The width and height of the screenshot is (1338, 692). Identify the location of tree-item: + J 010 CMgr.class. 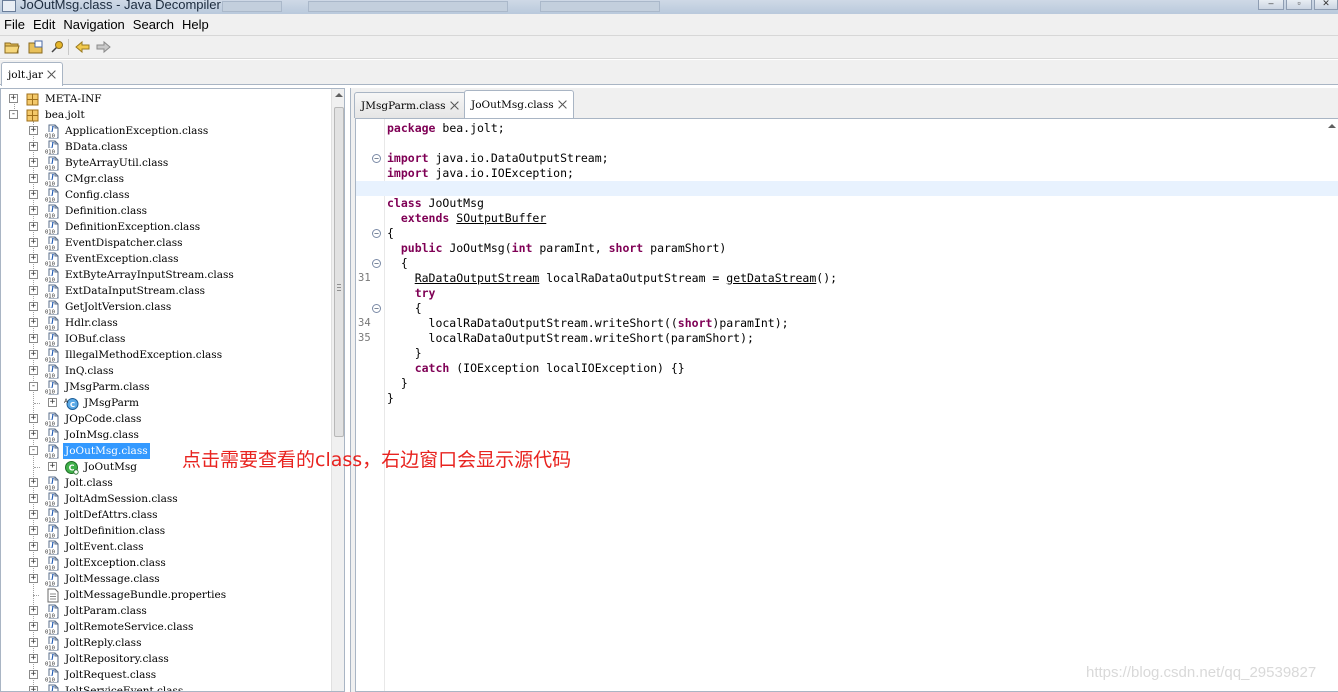
(166, 179).